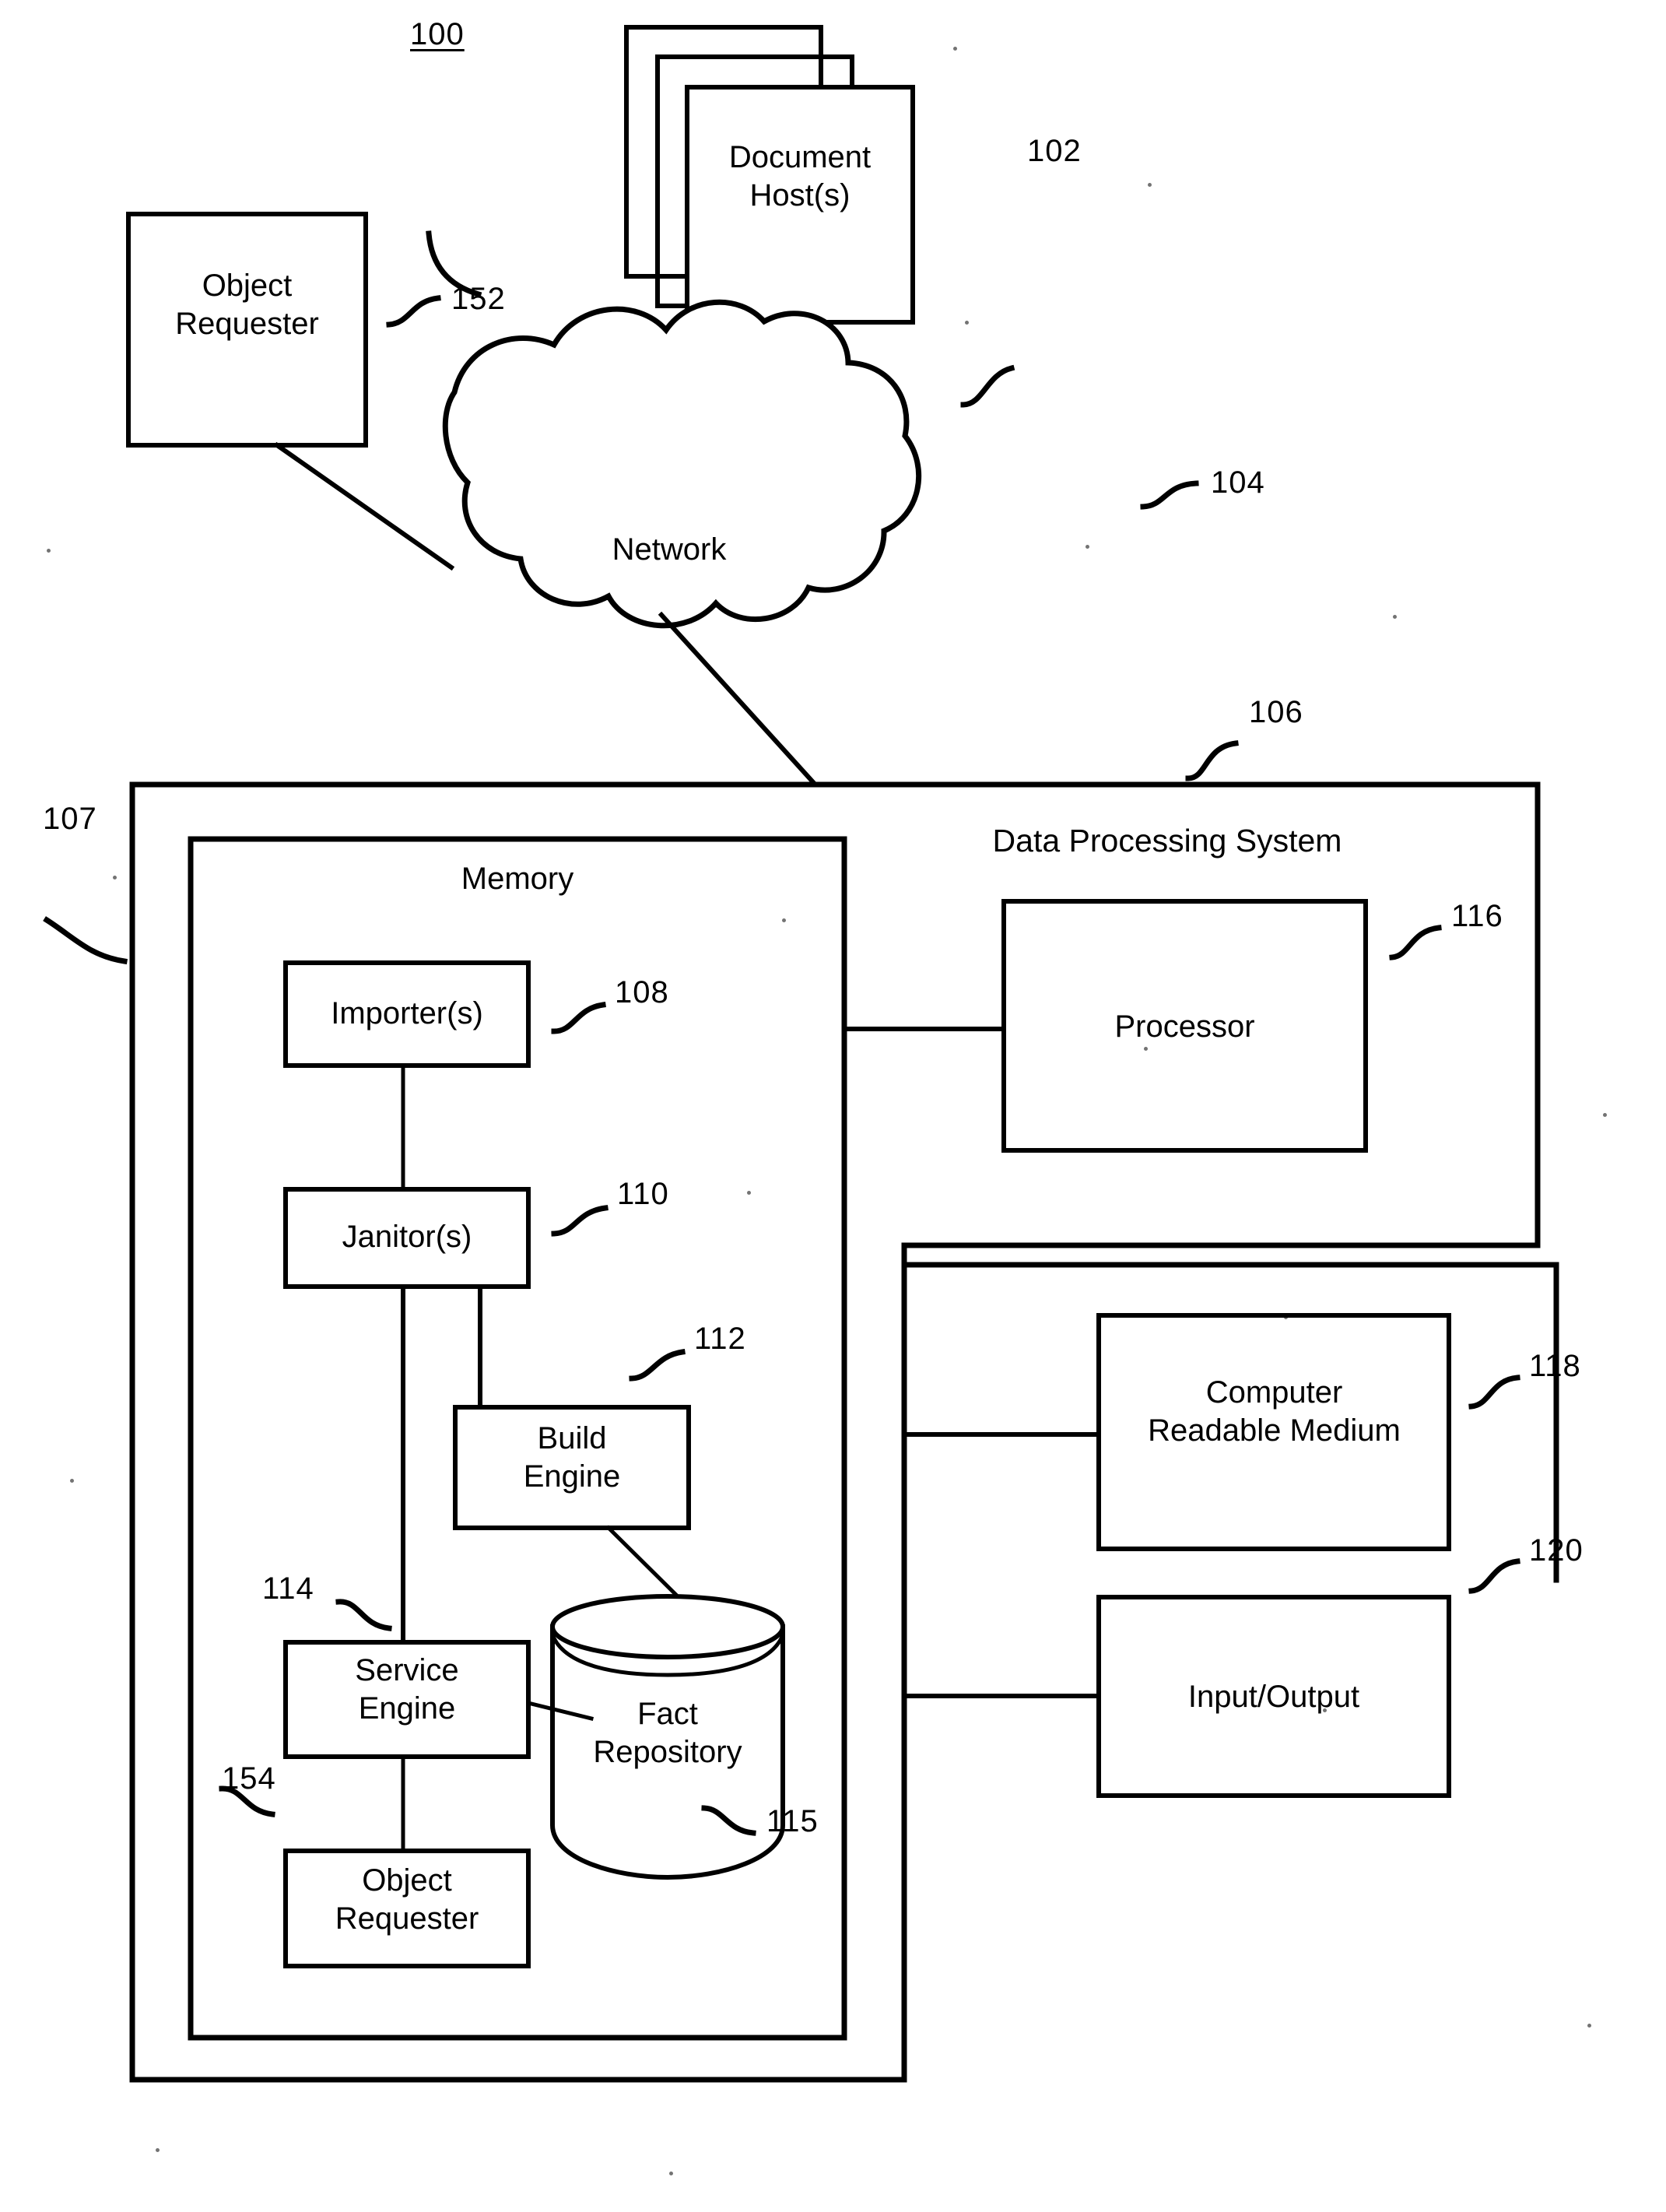 The height and width of the screenshot is (2212, 1666). Describe the element at coordinates (1238, 483) in the screenshot. I see `ref-numeral-104: 104` at that location.